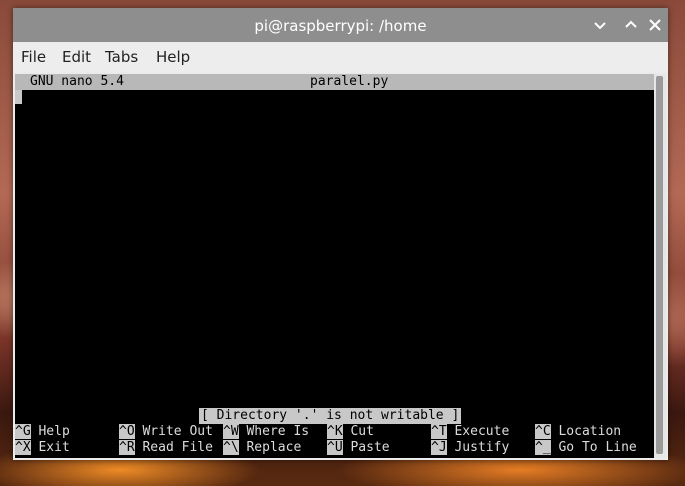  What do you see at coordinates (330, 416) in the screenshot?
I see `status-message: [ Directory '.' is not writable ]` at bounding box center [330, 416].